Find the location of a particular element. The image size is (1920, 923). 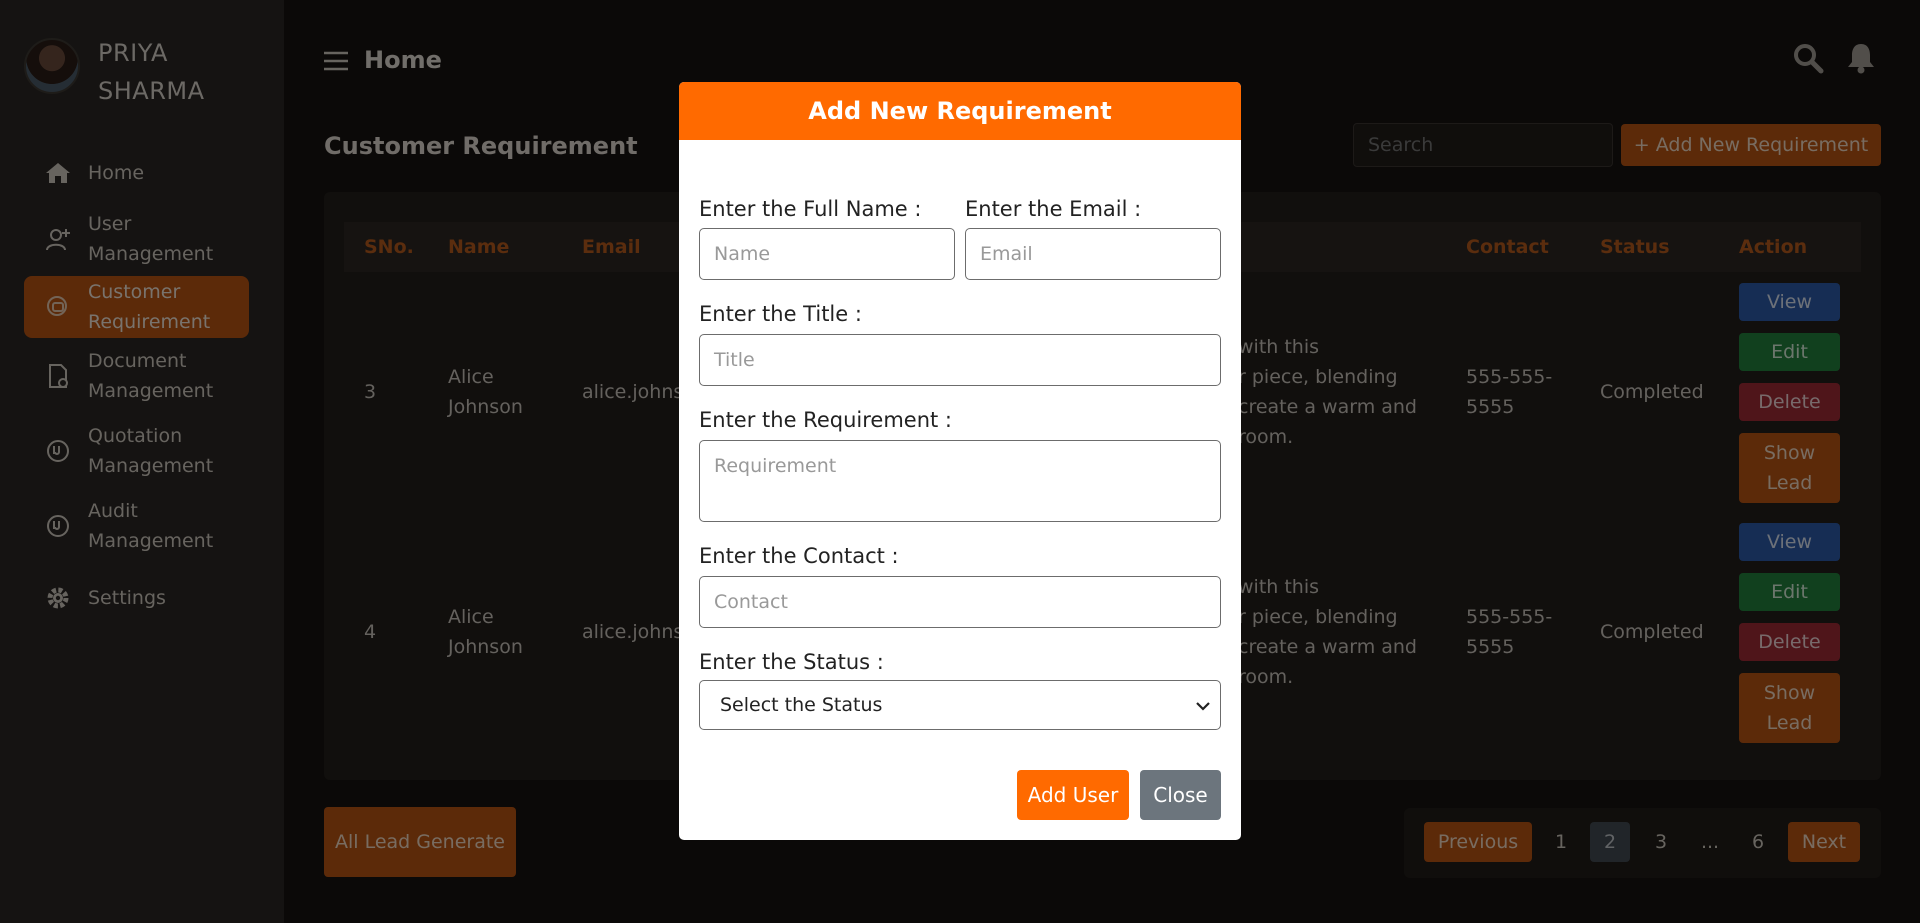

title-label: Enter the Title : is located at coordinates (780, 314).